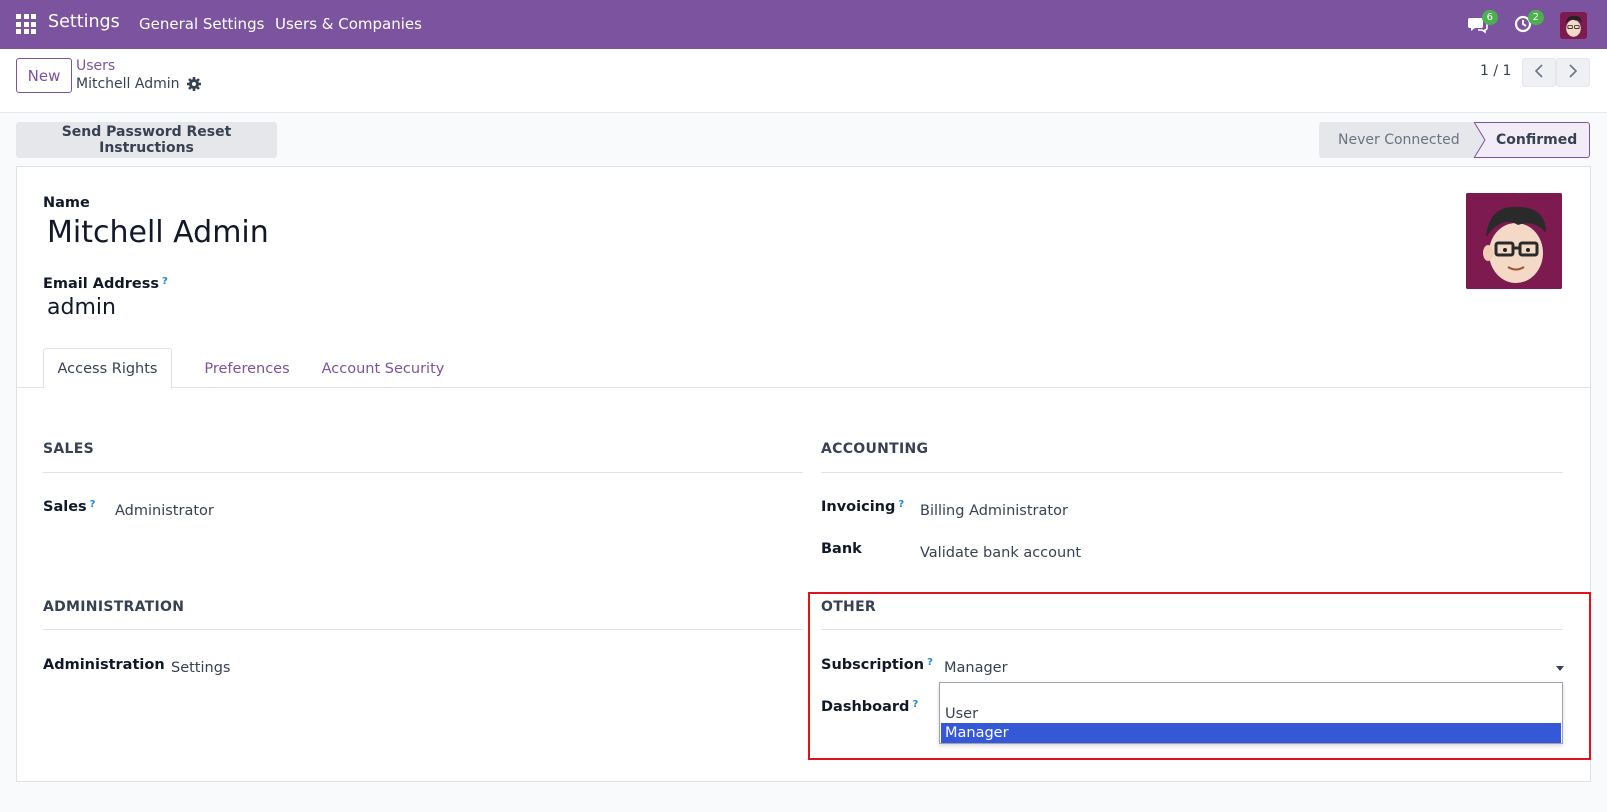  I want to click on section-title-sales: SALES, so click(68, 449).